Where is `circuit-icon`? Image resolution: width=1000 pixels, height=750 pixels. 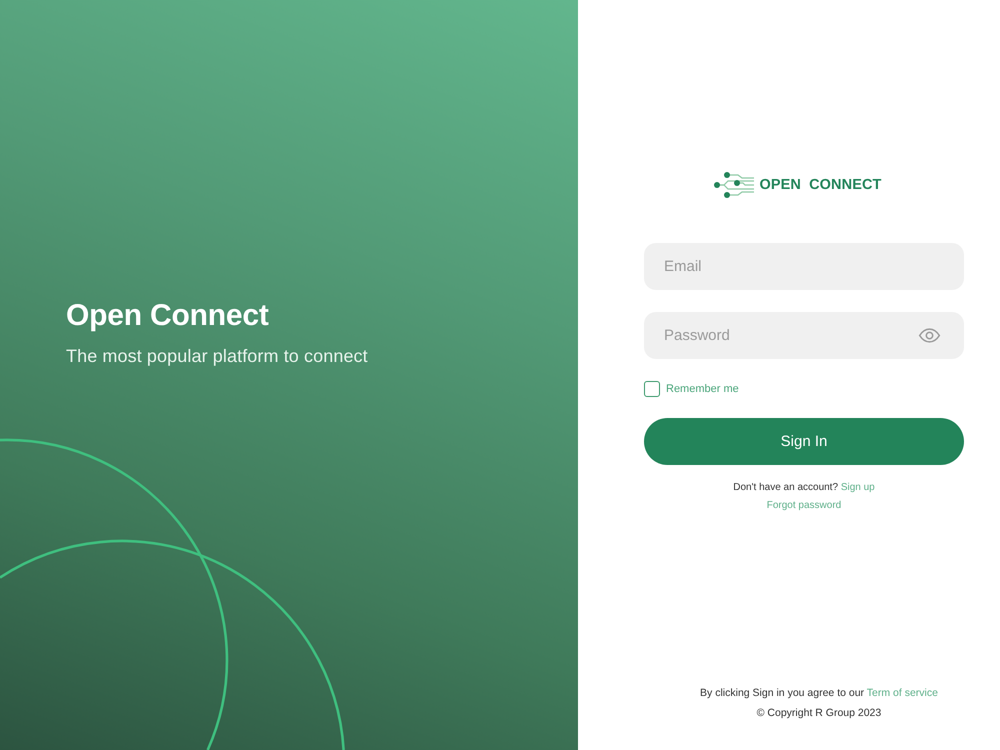 circuit-icon is located at coordinates (734, 185).